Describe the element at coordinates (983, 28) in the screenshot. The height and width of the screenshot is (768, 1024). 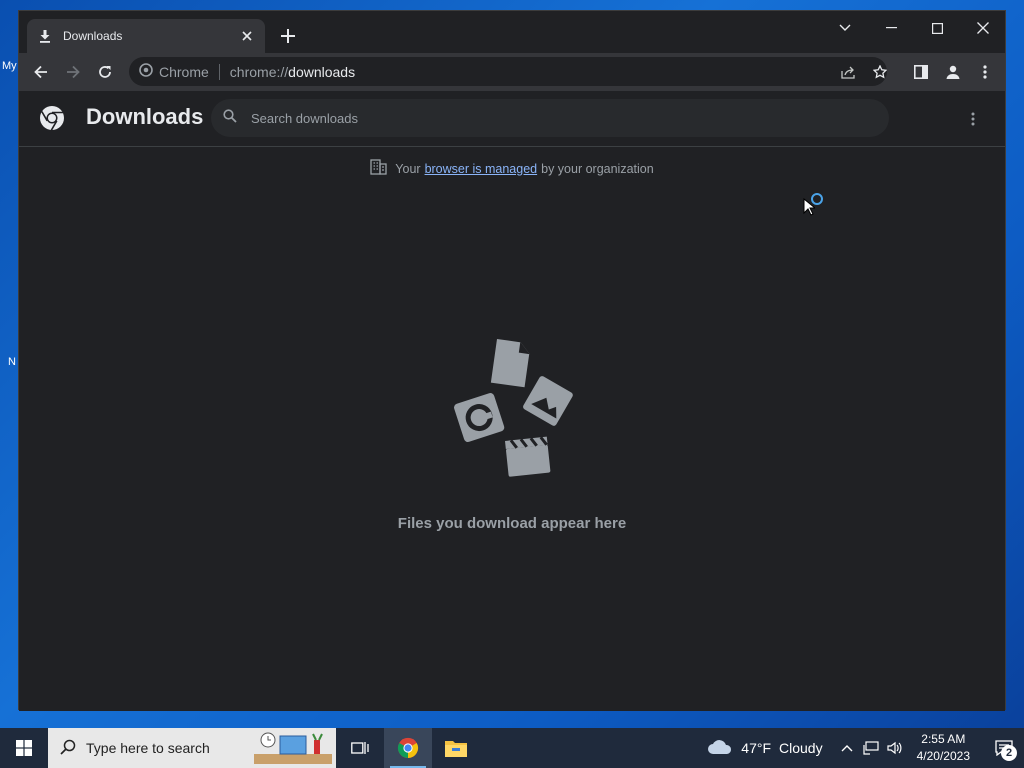
I see `close-window-button` at that location.